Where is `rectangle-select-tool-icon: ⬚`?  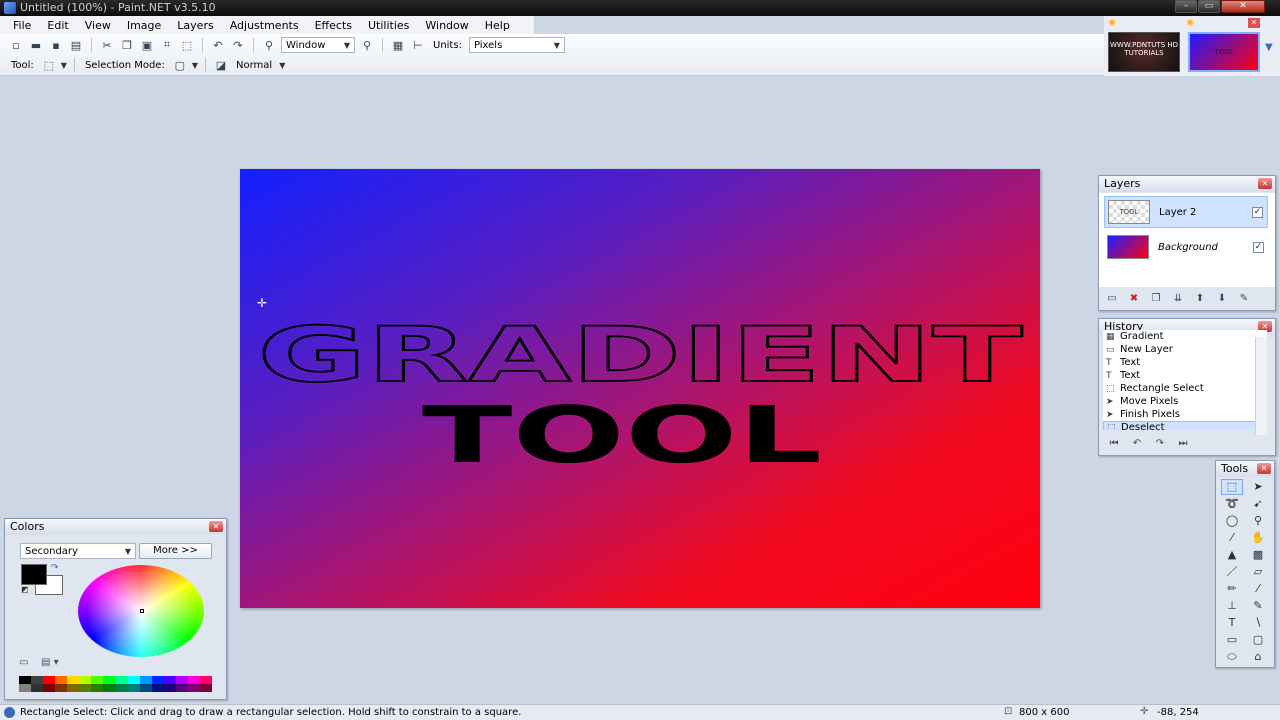
rectangle-select-tool-icon: ⬚ is located at coordinates (1232, 487).